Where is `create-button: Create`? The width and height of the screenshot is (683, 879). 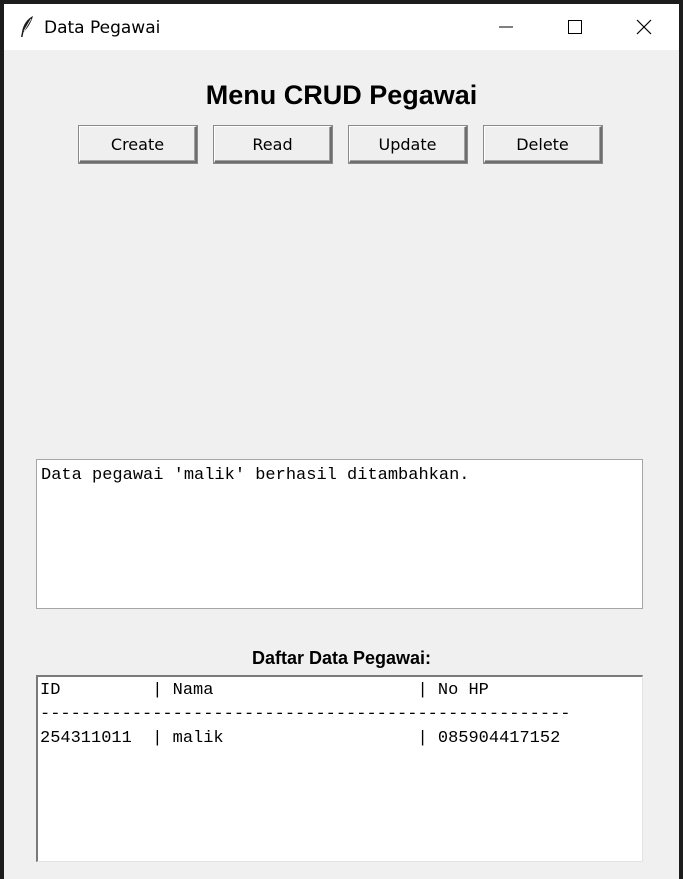
create-button: Create is located at coordinates (138, 144).